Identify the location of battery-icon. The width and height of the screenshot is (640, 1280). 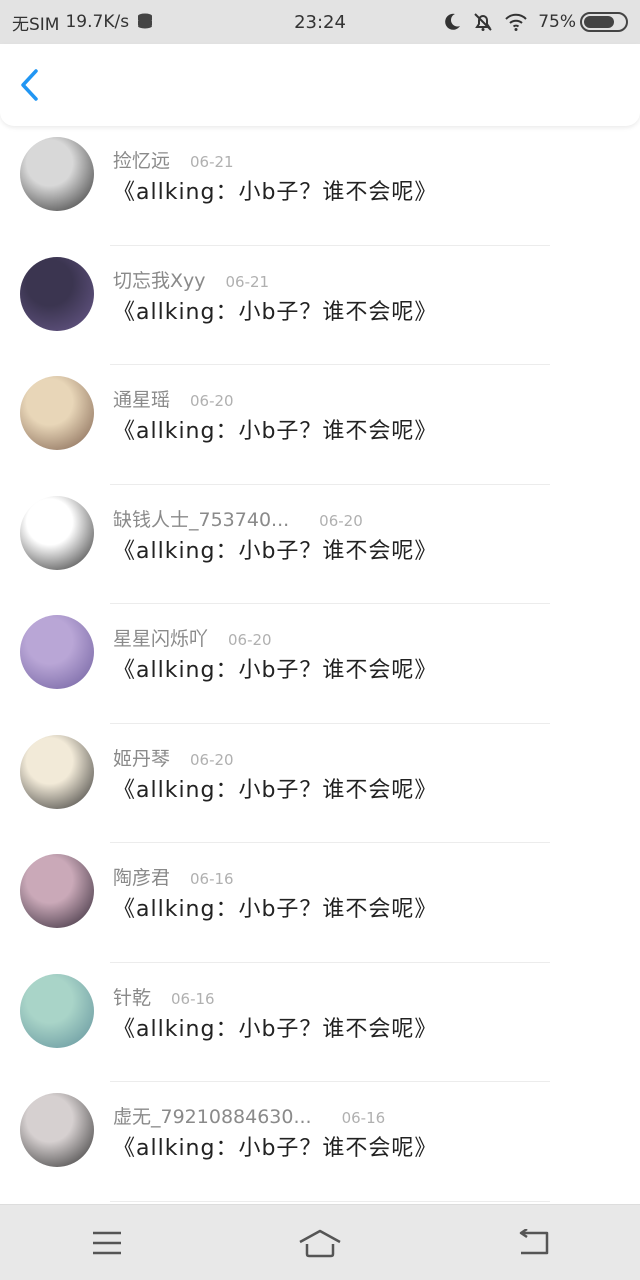
(604, 22).